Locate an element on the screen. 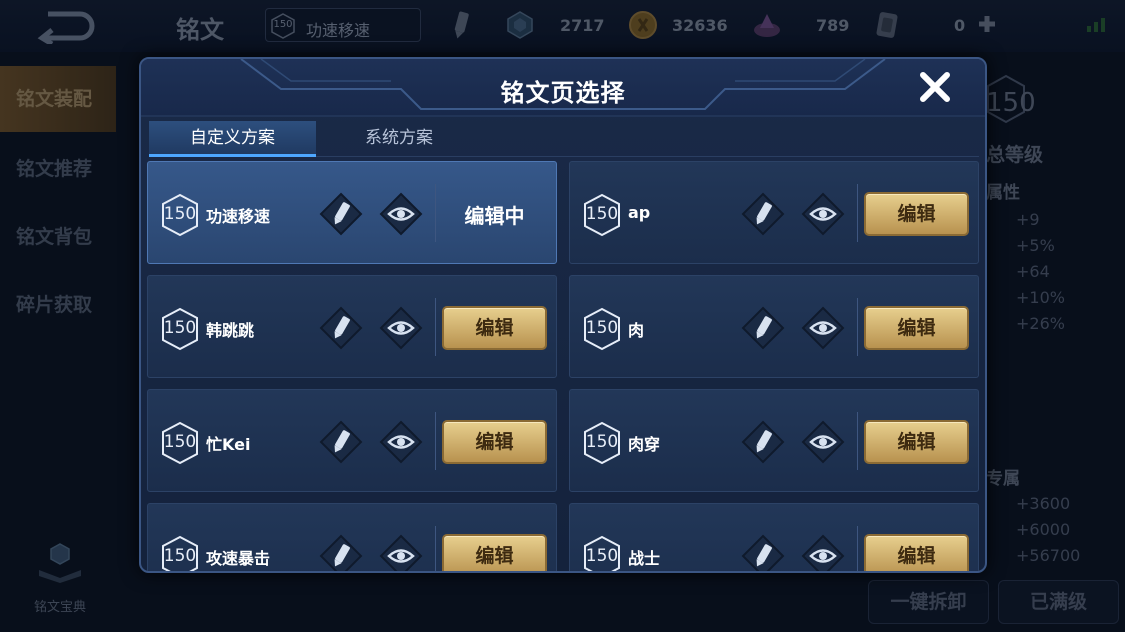  inscription-page-card: 150 ap 编辑 is located at coordinates (774, 212).